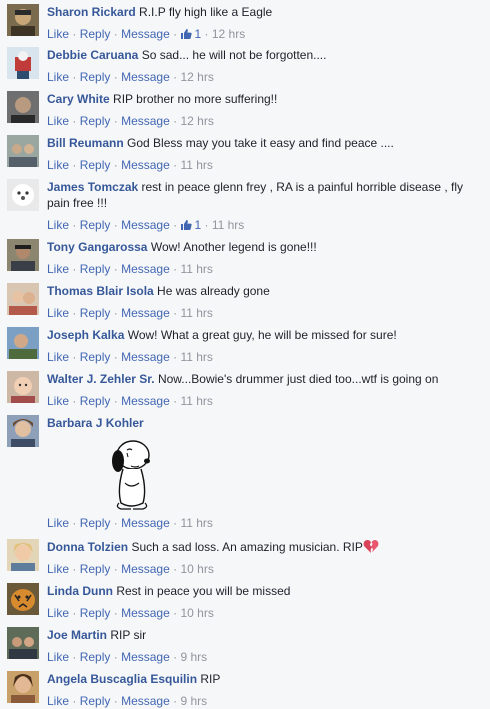 This screenshot has width=490, height=709. I want to click on comment-author: Joseph Kalka, so click(85, 335).